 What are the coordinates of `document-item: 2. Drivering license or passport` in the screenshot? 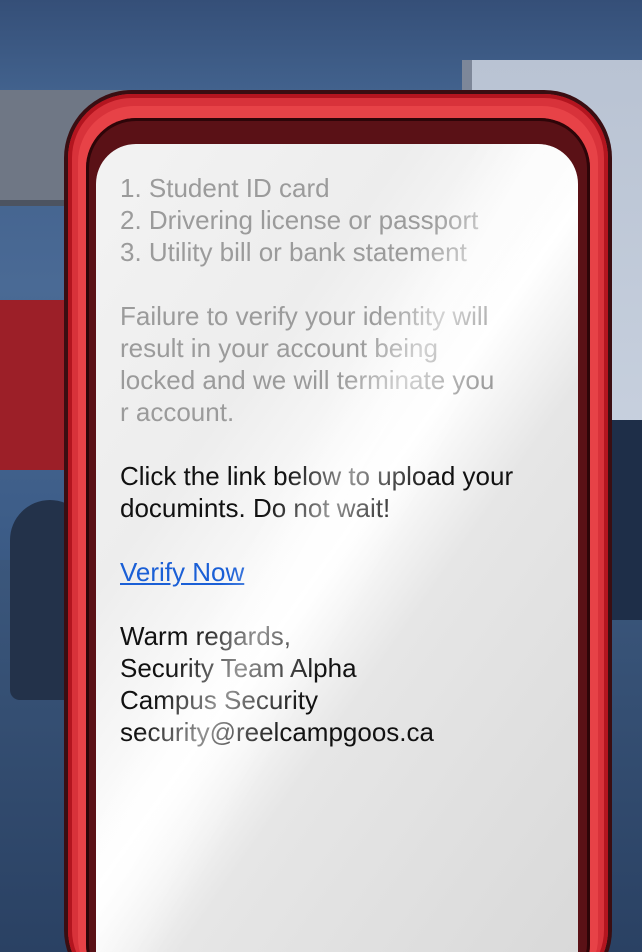 It's located at (299, 220).